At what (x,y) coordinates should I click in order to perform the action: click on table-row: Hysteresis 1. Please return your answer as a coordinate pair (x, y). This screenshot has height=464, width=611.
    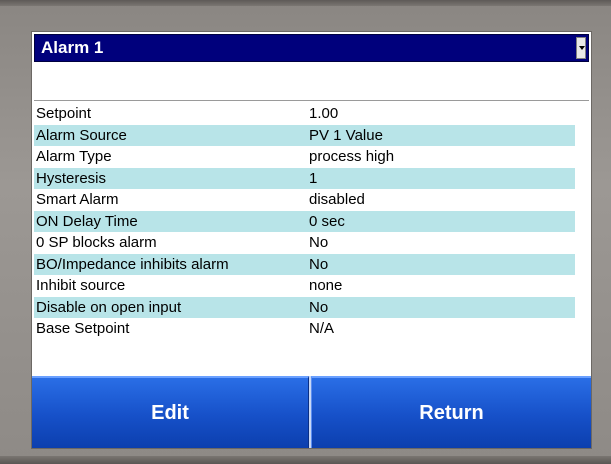
    Looking at the image, I should click on (304, 178).